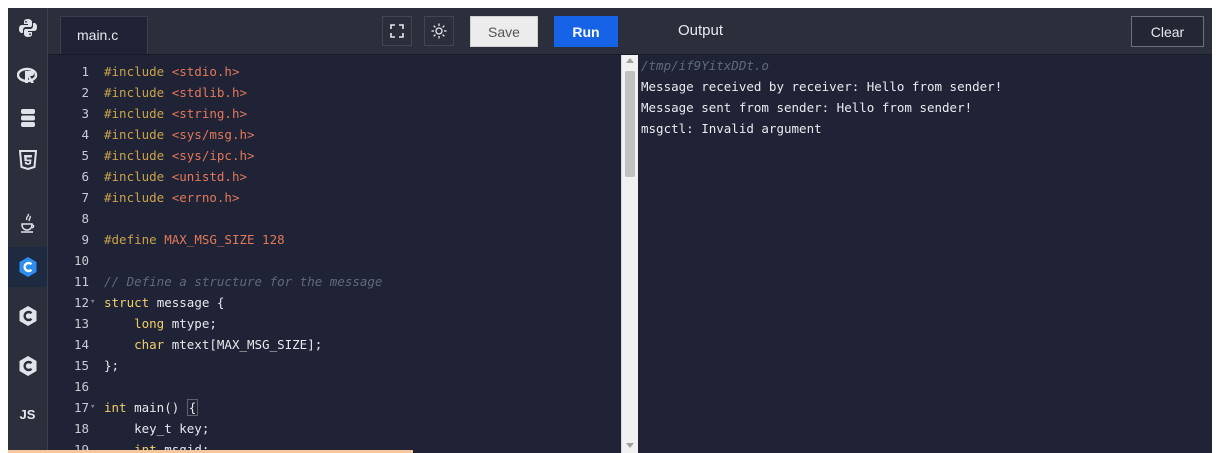 This screenshot has height=453, width=1216. I want to click on save-button: Save, so click(504, 31).